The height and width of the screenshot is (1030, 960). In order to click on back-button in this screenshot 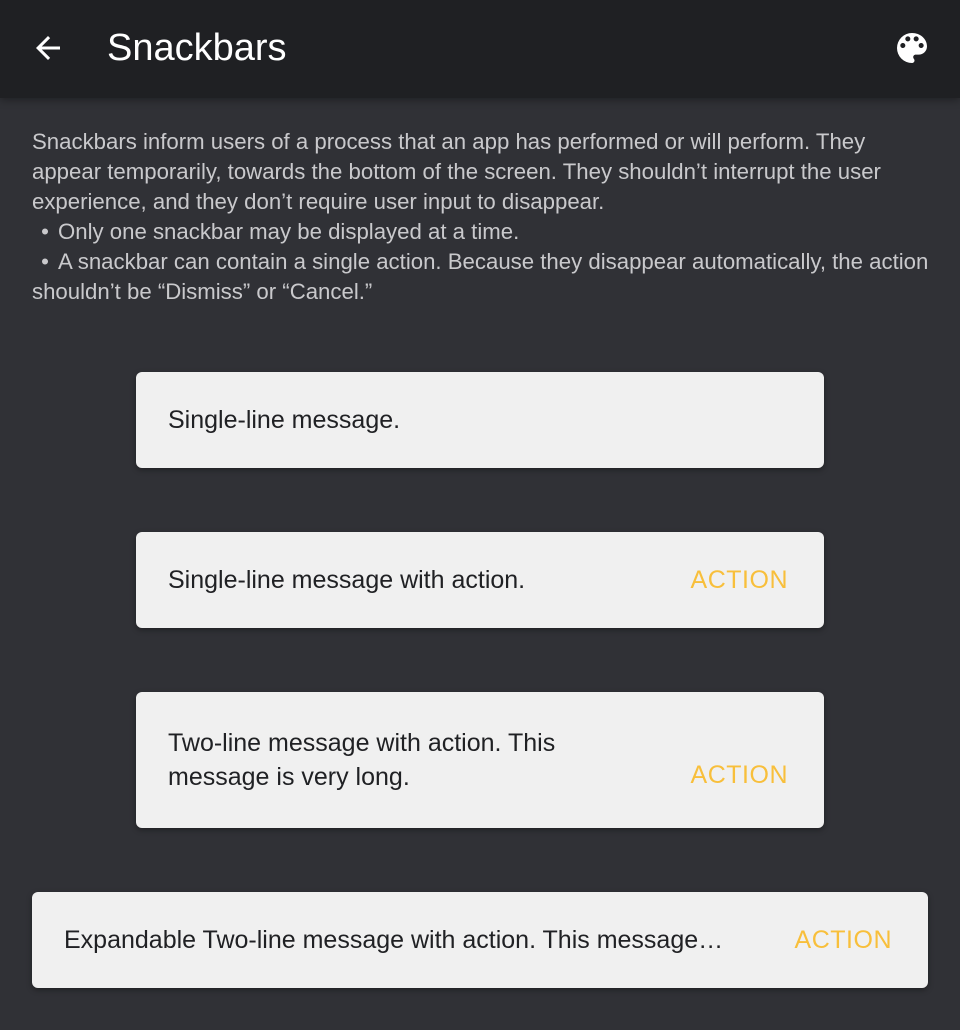, I will do `click(48, 48)`.